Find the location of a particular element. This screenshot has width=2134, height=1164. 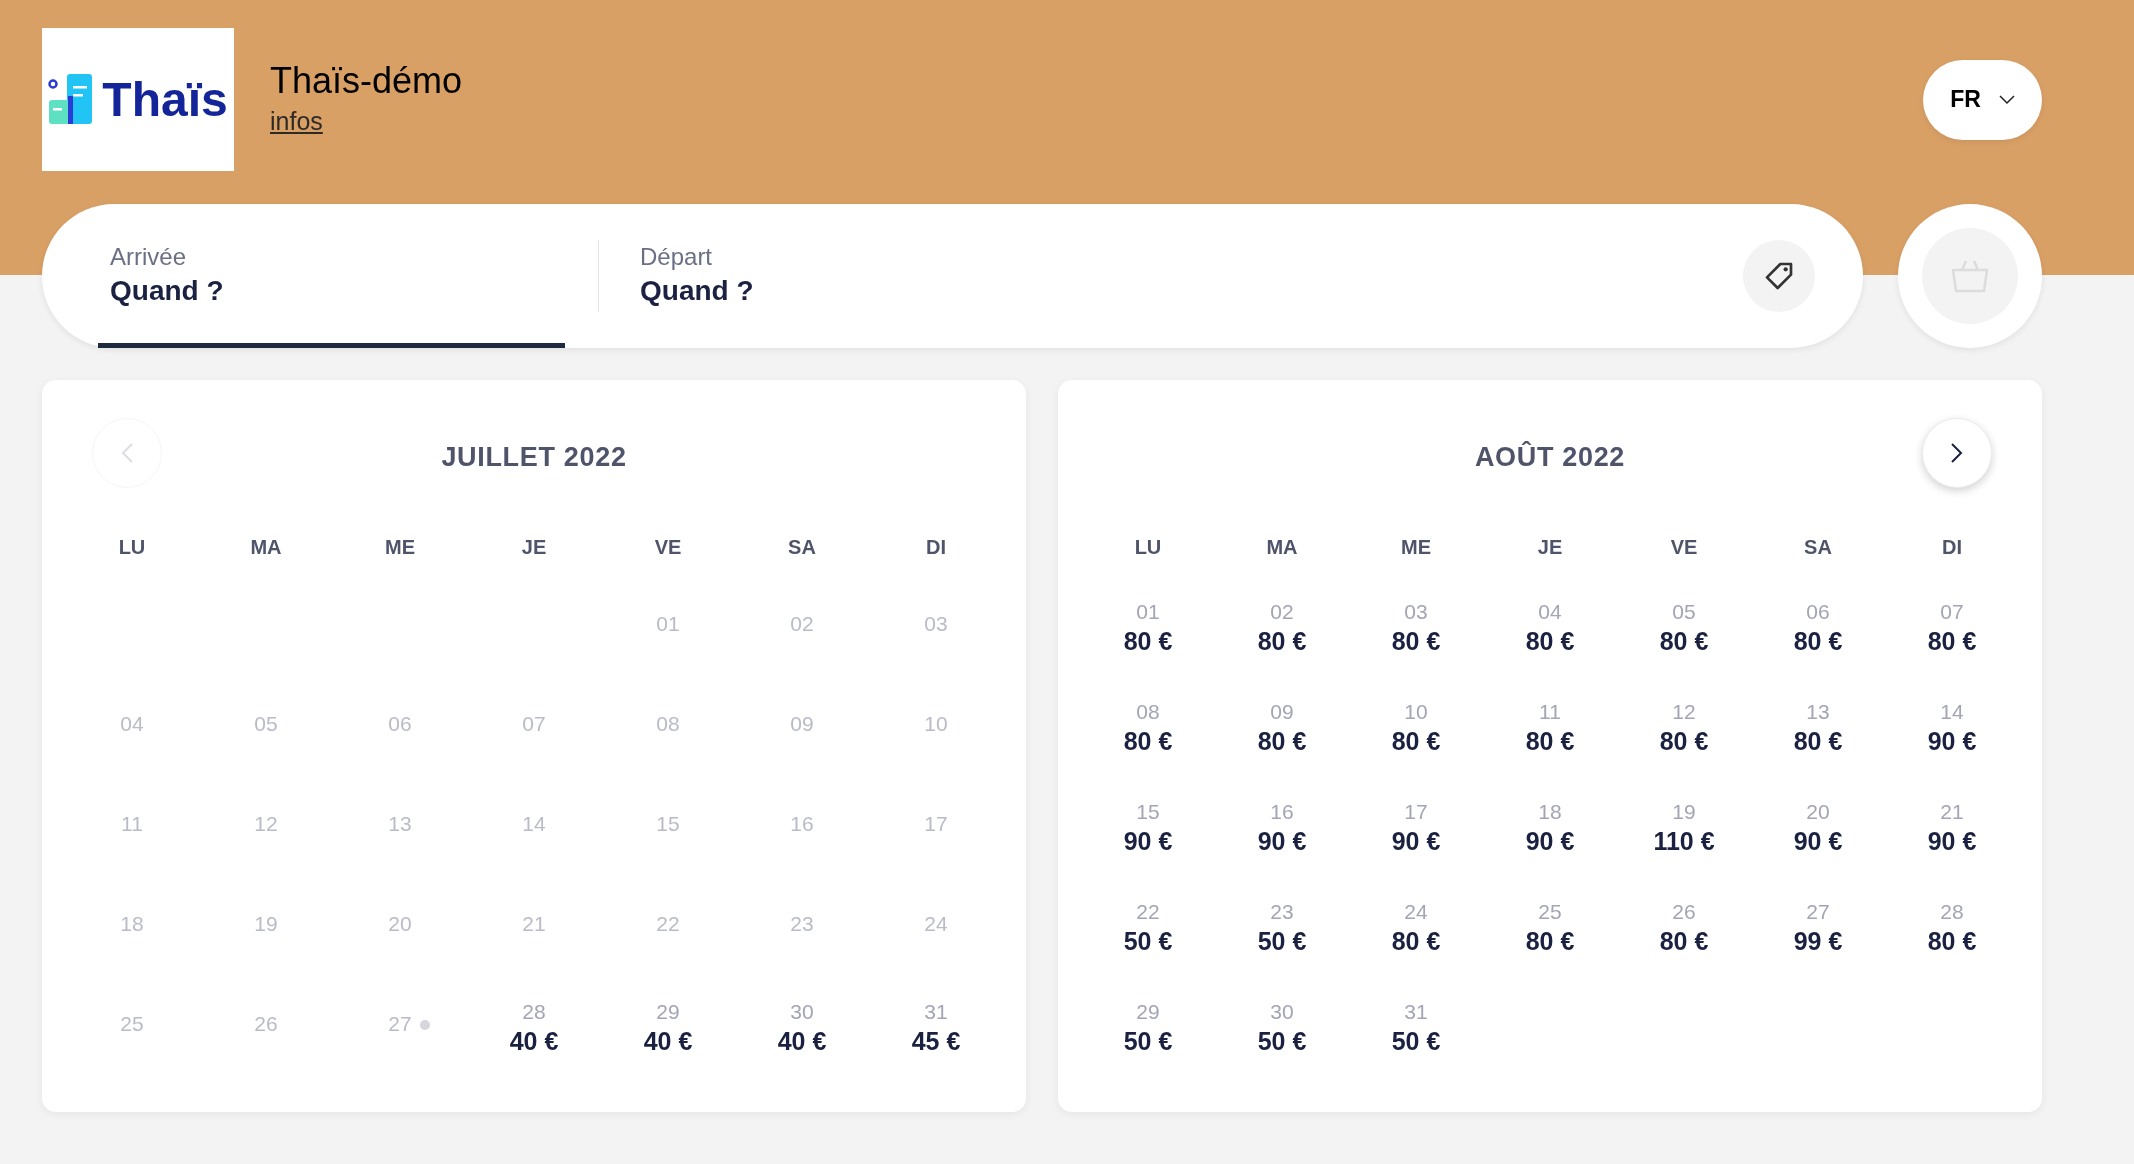

day-cell: 13 80 € is located at coordinates (1818, 746).